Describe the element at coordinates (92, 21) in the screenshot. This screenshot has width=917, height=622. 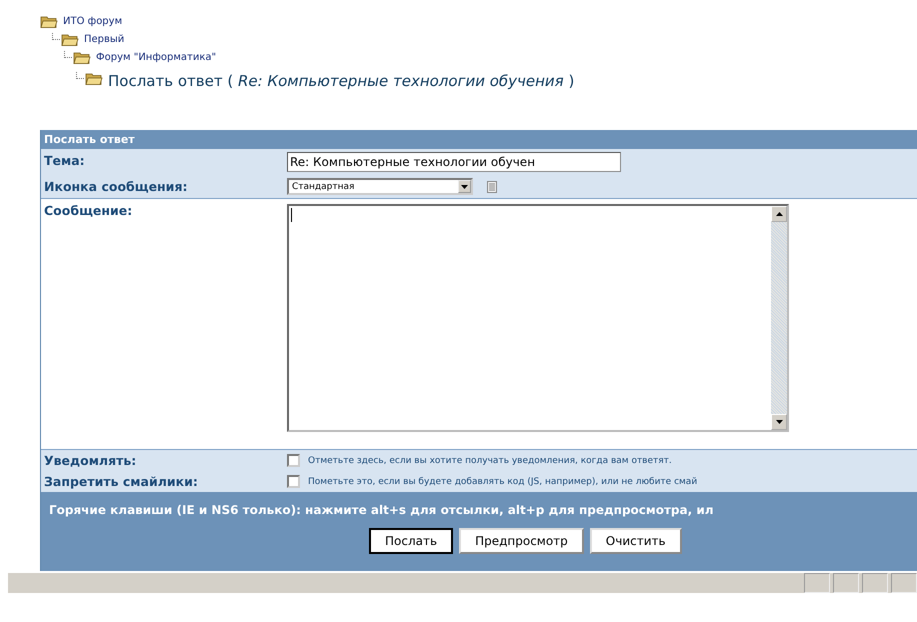
I see `breadcrumb-link: ИТО форум` at that location.